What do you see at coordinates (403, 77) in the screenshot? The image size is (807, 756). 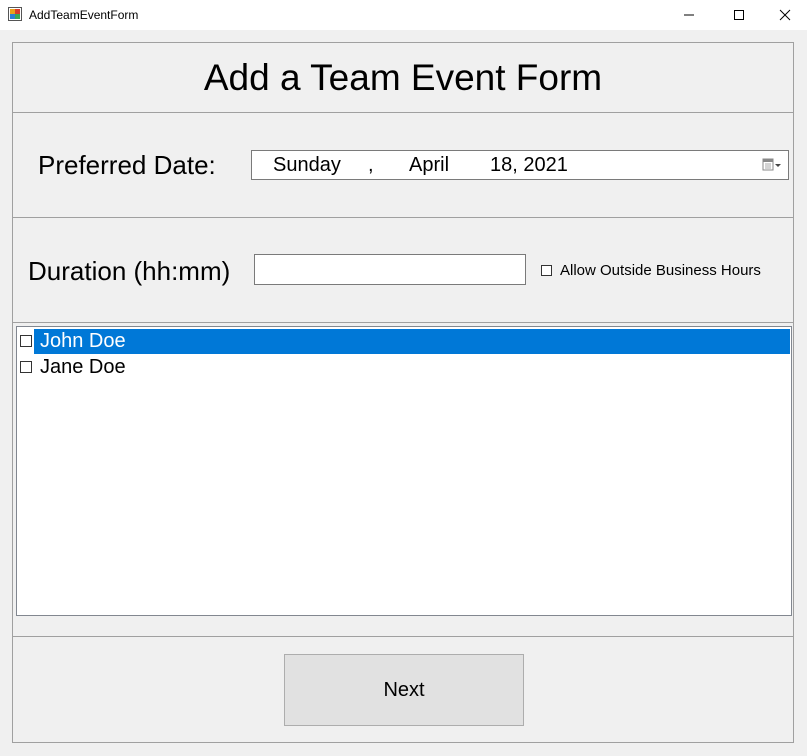 I see `form-heading: Add a Team Event Form` at bounding box center [403, 77].